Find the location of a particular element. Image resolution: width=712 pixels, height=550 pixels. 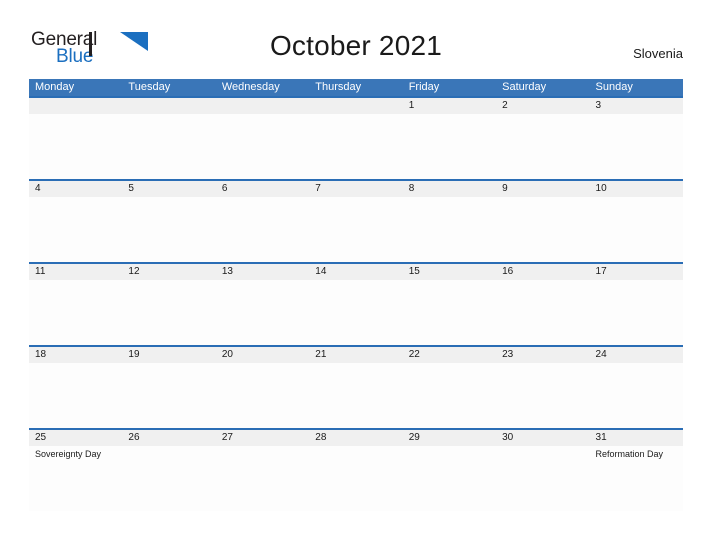

page-header: General Blue October 2021 Slovenia is located at coordinates (356, 38).